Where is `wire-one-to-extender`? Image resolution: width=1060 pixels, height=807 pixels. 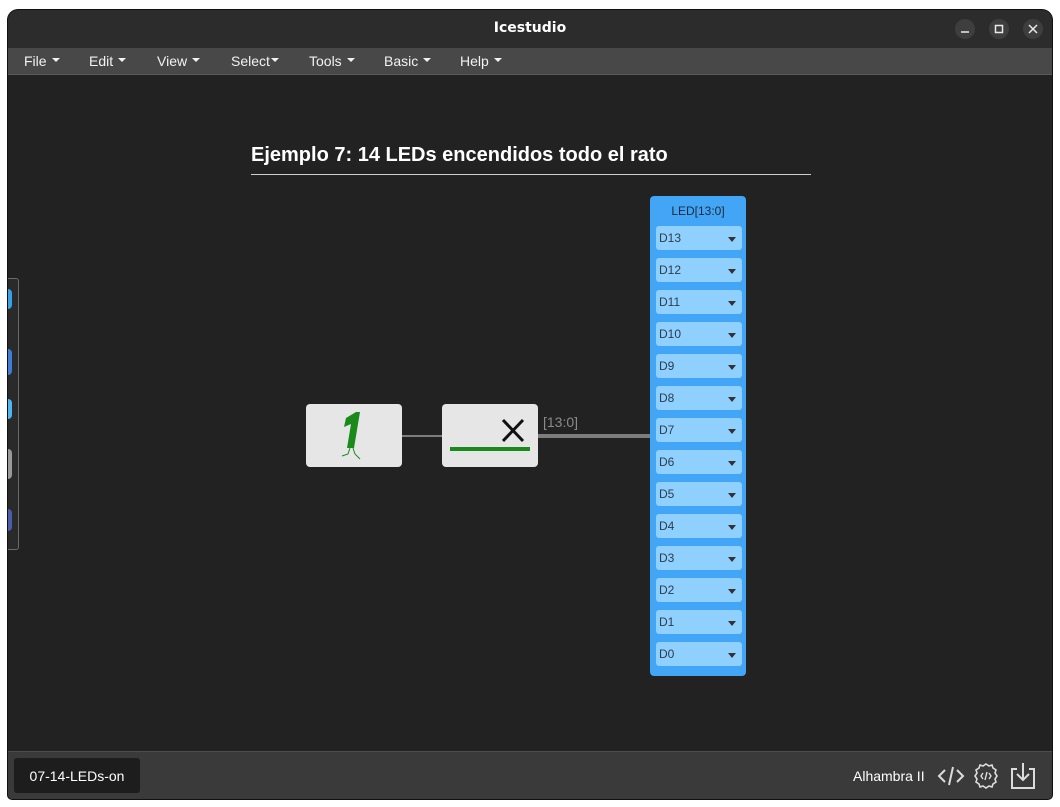
wire-one-to-extender is located at coordinates (422, 436).